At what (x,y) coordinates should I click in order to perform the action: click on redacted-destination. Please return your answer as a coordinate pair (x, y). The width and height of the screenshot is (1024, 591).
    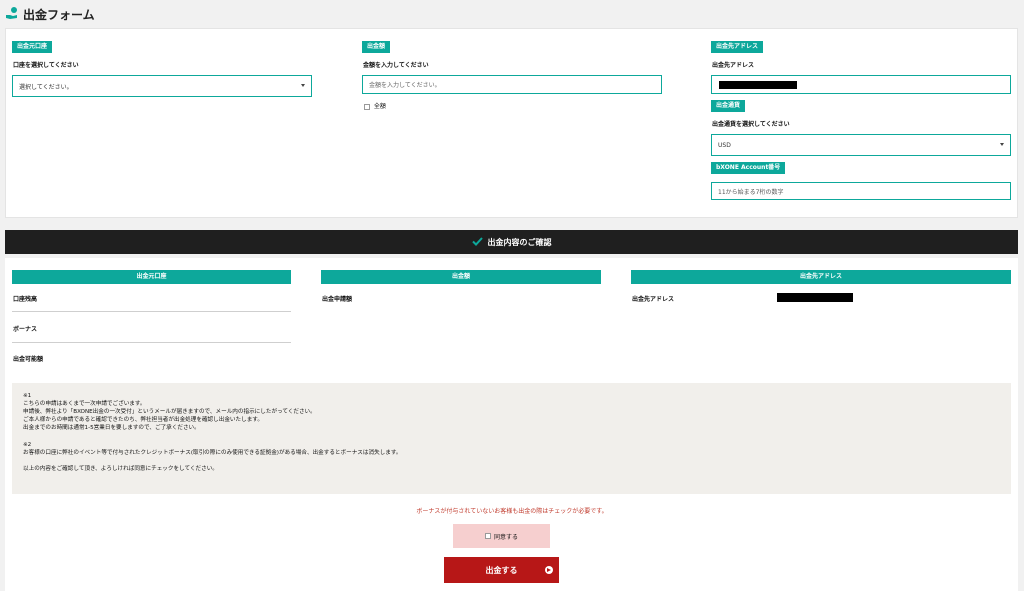
    Looking at the image, I should click on (815, 297).